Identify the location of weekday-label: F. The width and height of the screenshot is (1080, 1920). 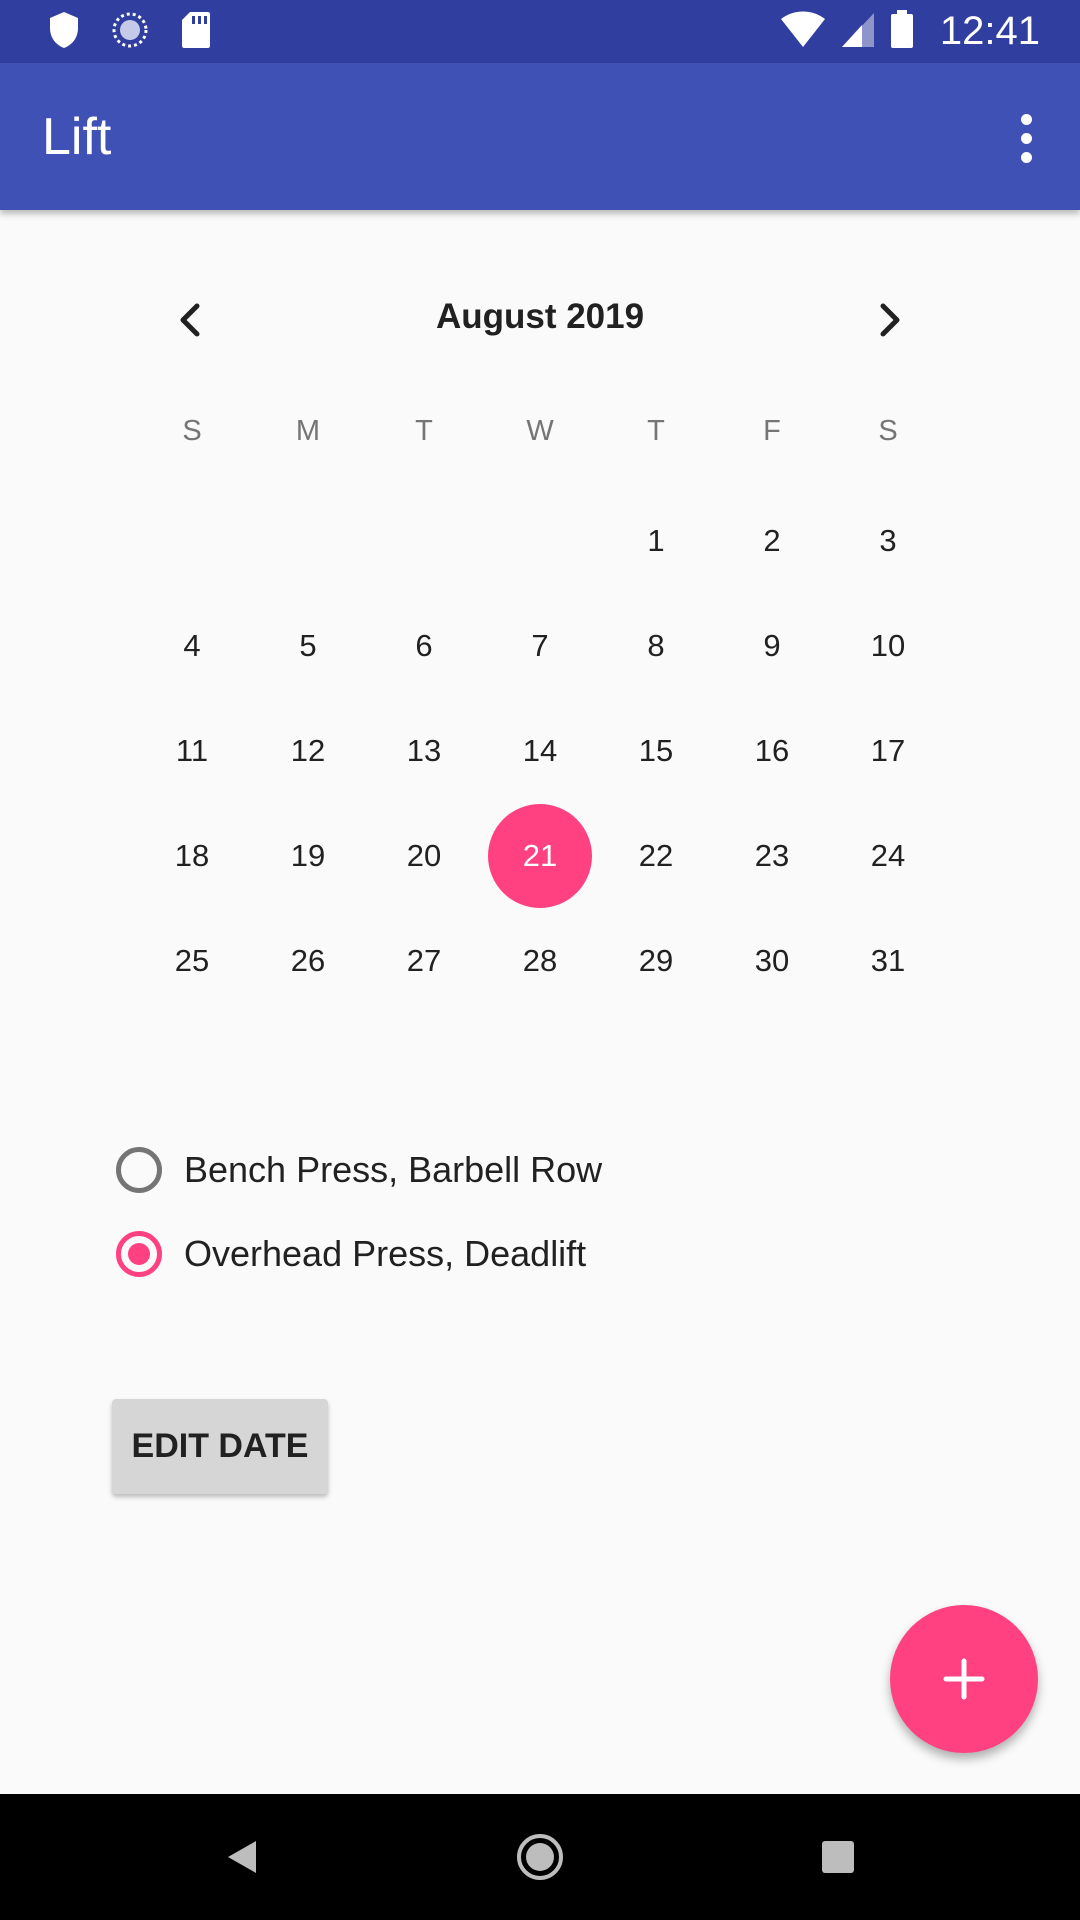
(772, 431).